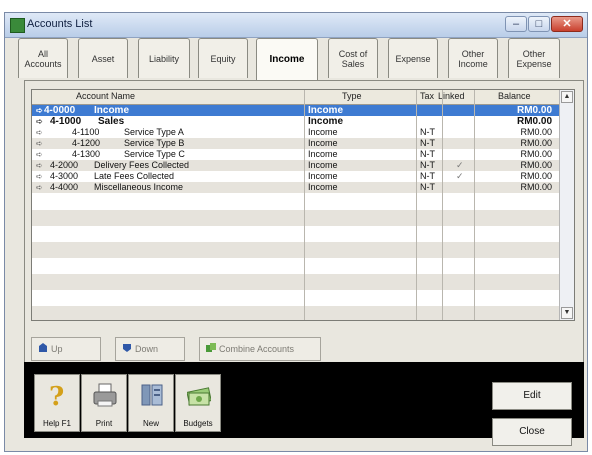 This screenshot has width=592, height=455. Describe the element at coordinates (105, 96) in the screenshot. I see `header-account-name: Account Name` at that location.